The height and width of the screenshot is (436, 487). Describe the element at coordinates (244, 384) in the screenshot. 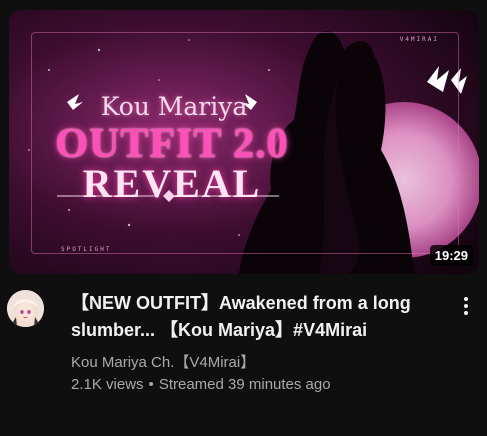

I see `stream-time: Streamed 39 minutes ago` at that location.